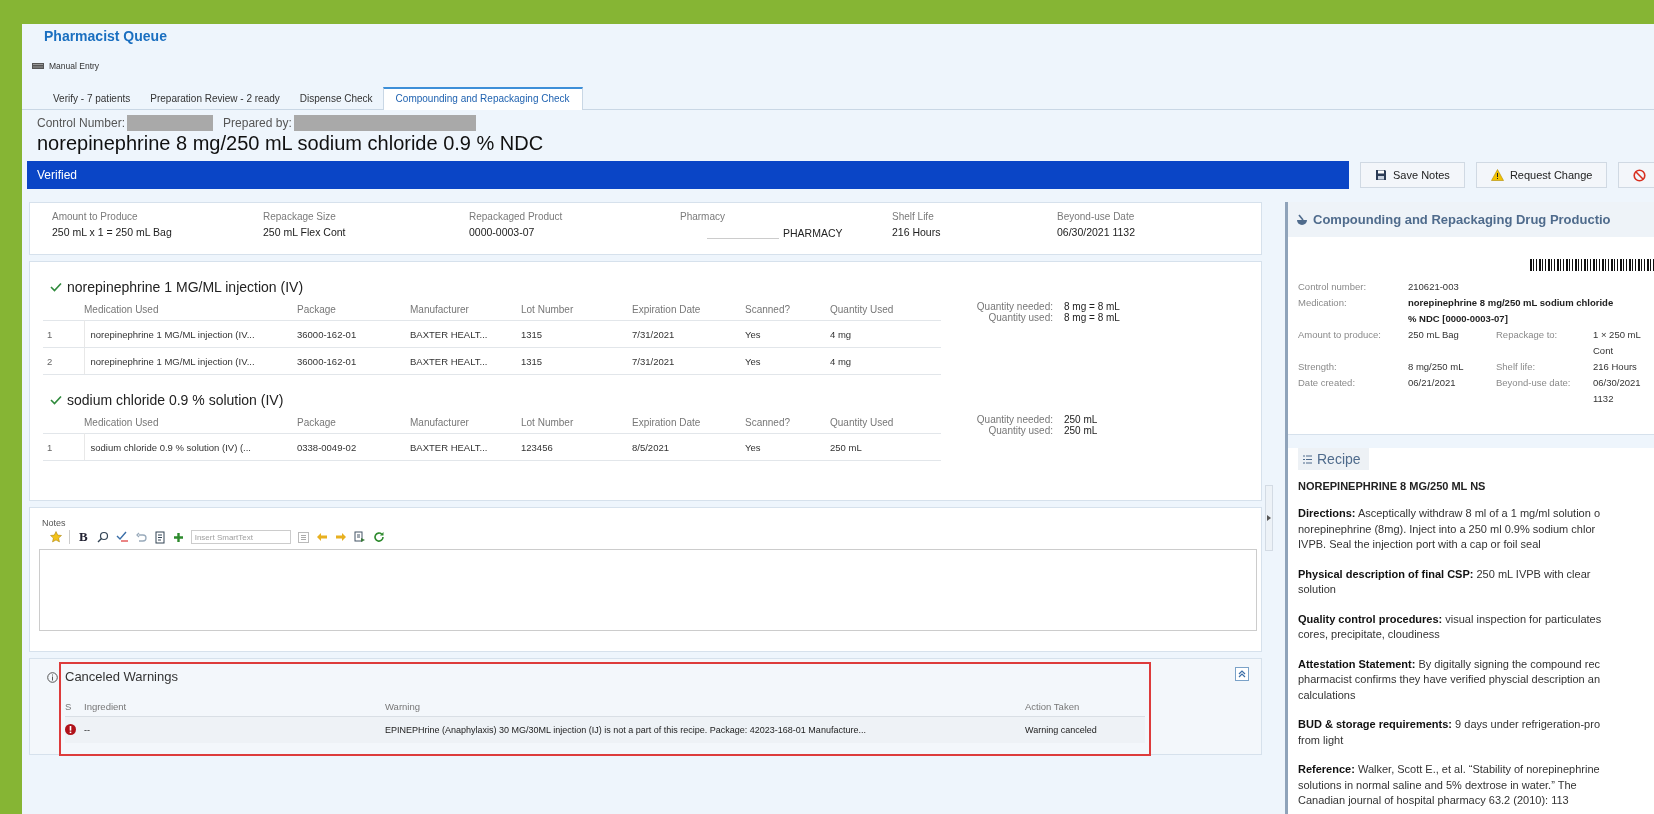 The width and height of the screenshot is (1654, 814). What do you see at coordinates (102, 537) in the screenshot?
I see `search-icon` at bounding box center [102, 537].